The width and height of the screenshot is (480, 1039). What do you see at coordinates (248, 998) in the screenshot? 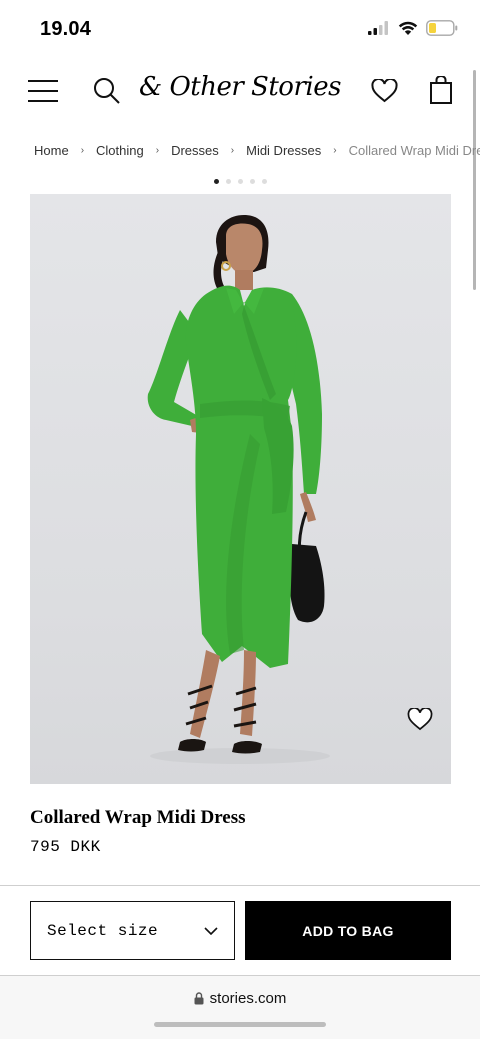
I see `url-text: stories.com` at bounding box center [248, 998].